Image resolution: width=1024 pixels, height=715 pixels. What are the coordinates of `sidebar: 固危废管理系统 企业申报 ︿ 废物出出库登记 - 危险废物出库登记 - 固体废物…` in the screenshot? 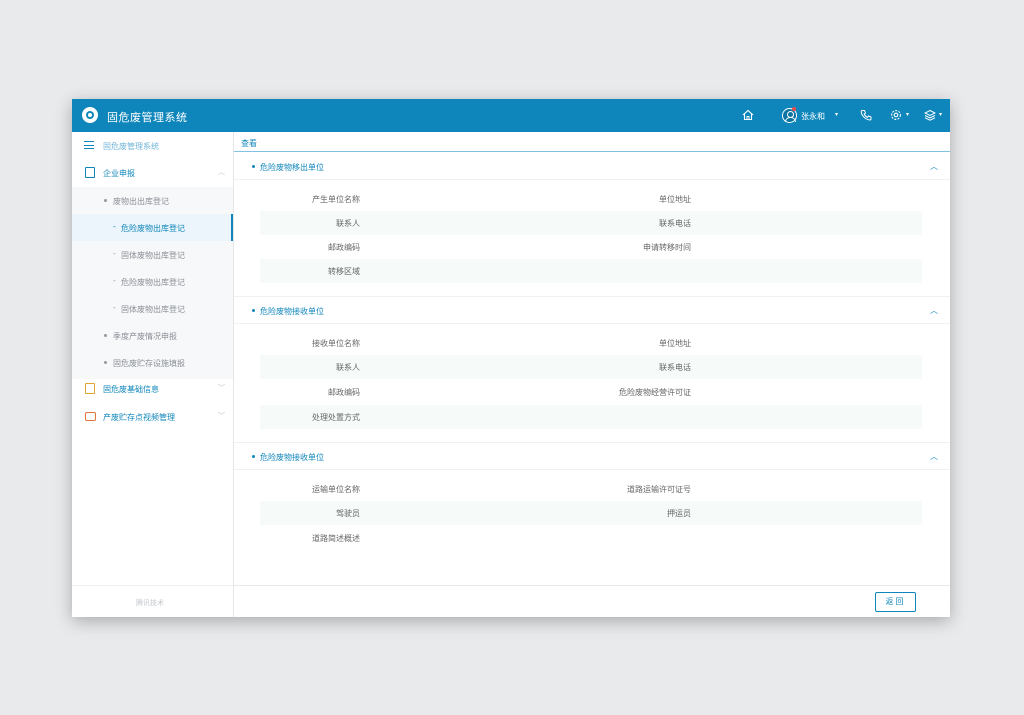 It's located at (153, 374).